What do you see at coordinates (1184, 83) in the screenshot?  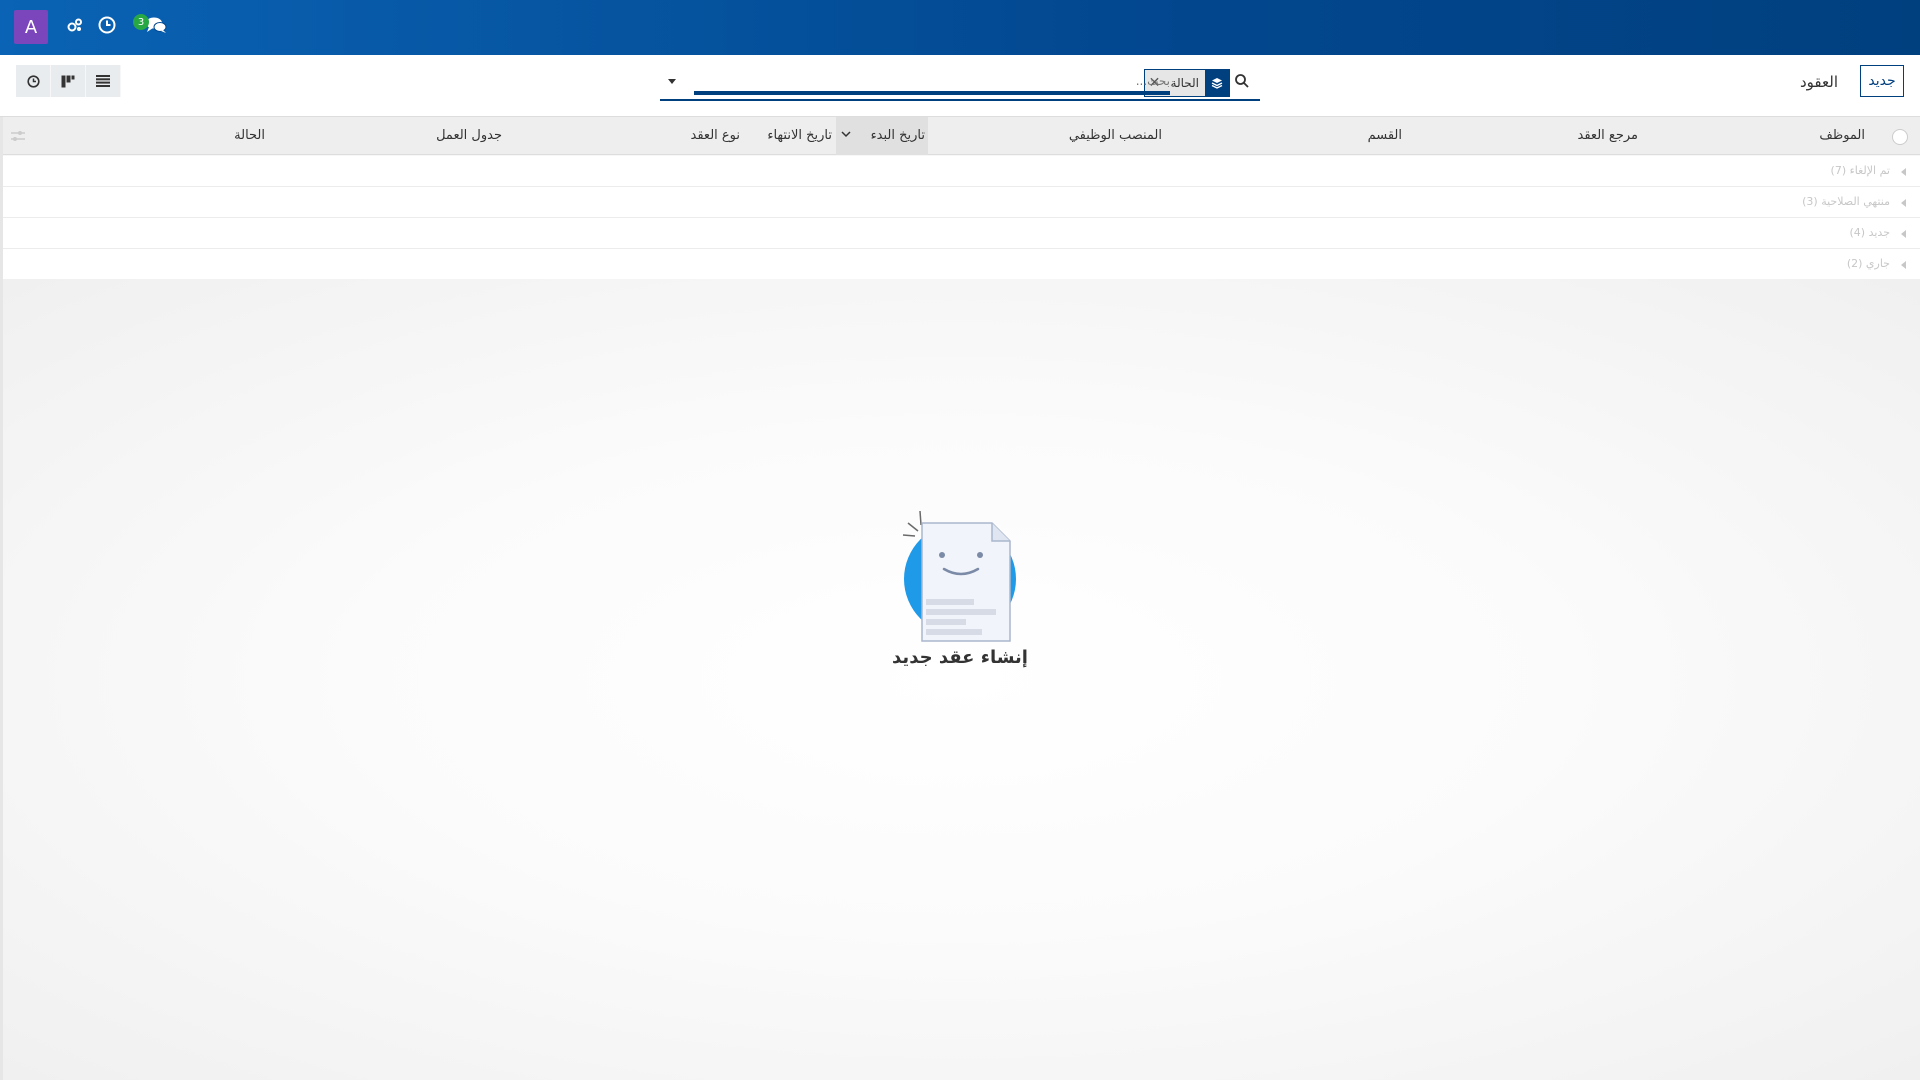 I see `facet-value: الحالة` at bounding box center [1184, 83].